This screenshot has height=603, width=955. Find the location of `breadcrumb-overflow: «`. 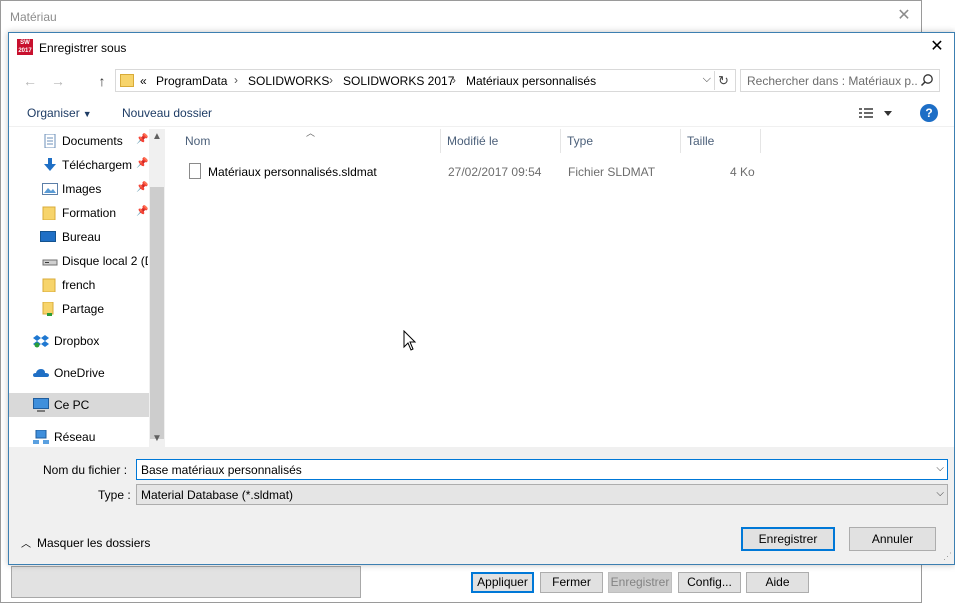

breadcrumb-overflow: « is located at coordinates (143, 81).